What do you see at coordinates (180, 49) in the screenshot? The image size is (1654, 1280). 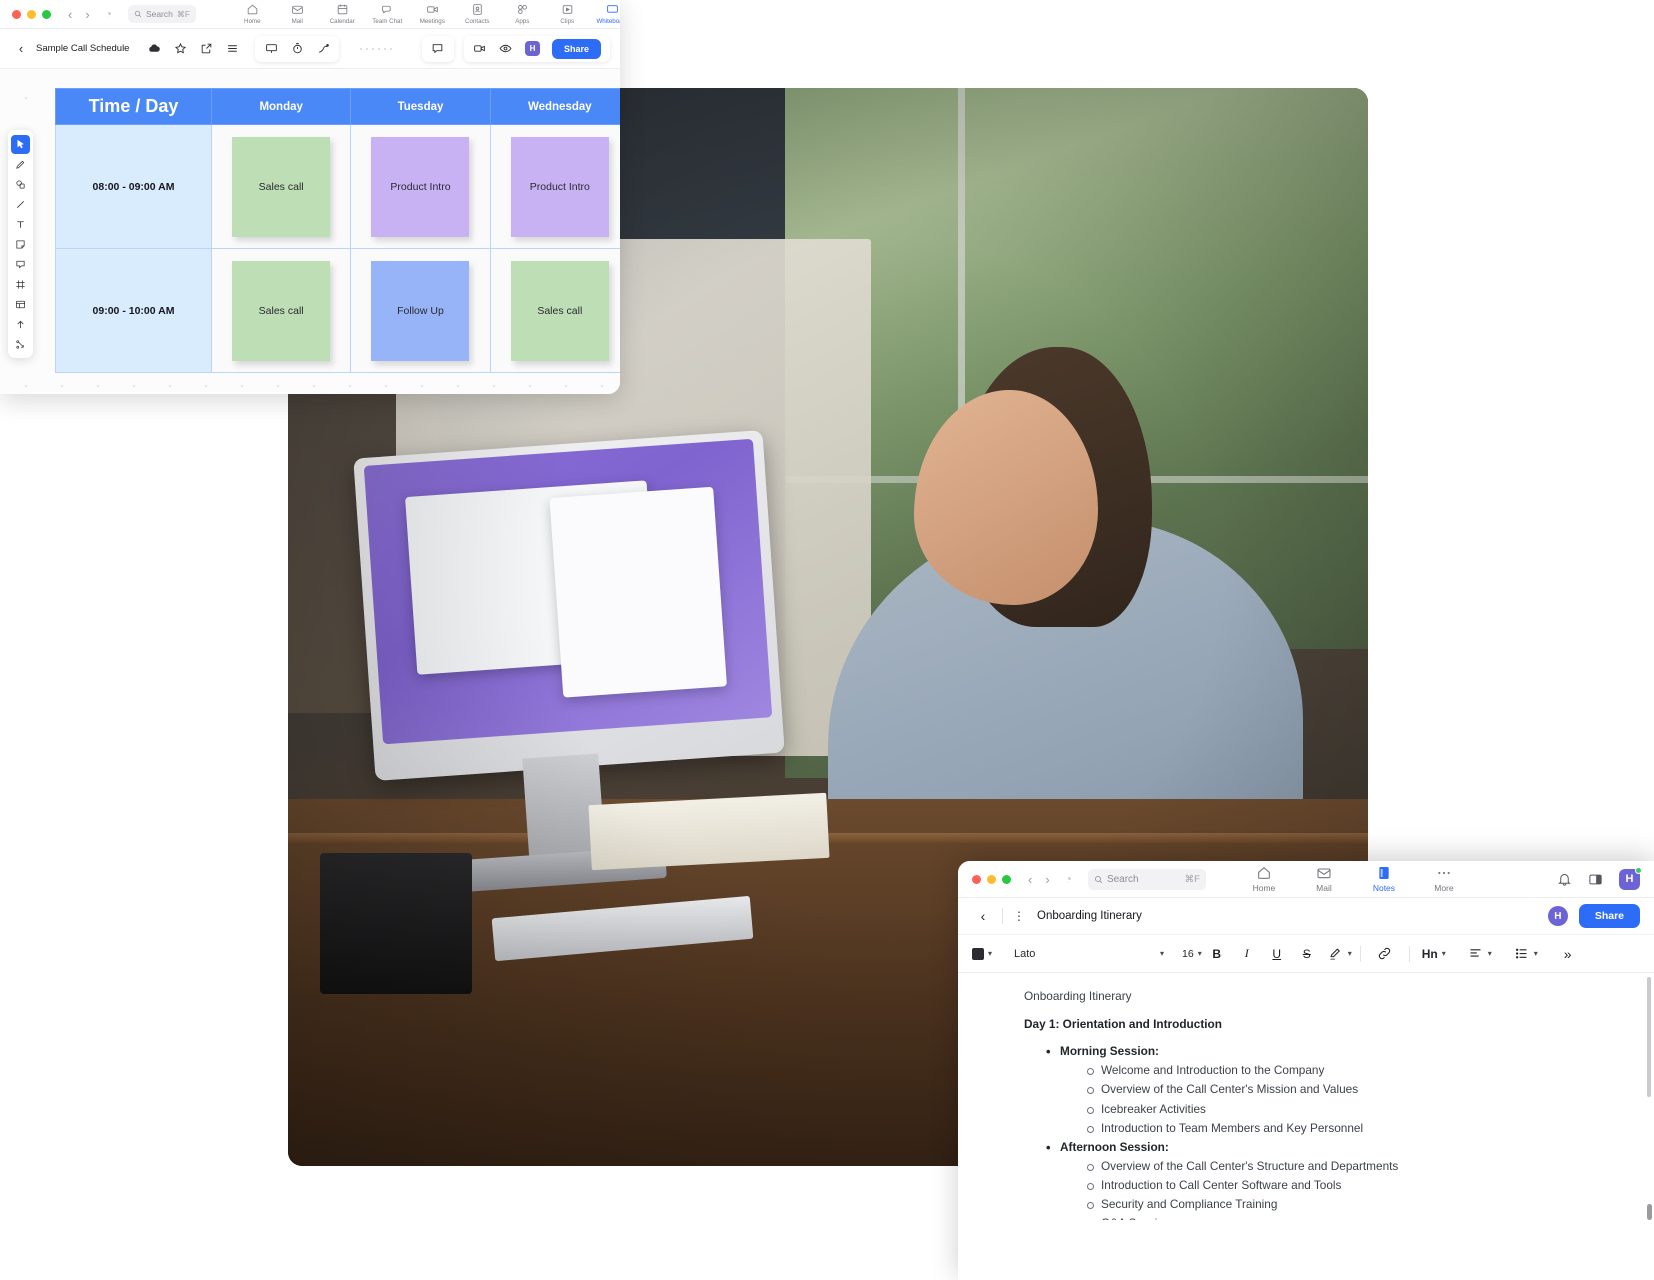 I see `star-icon` at bounding box center [180, 49].